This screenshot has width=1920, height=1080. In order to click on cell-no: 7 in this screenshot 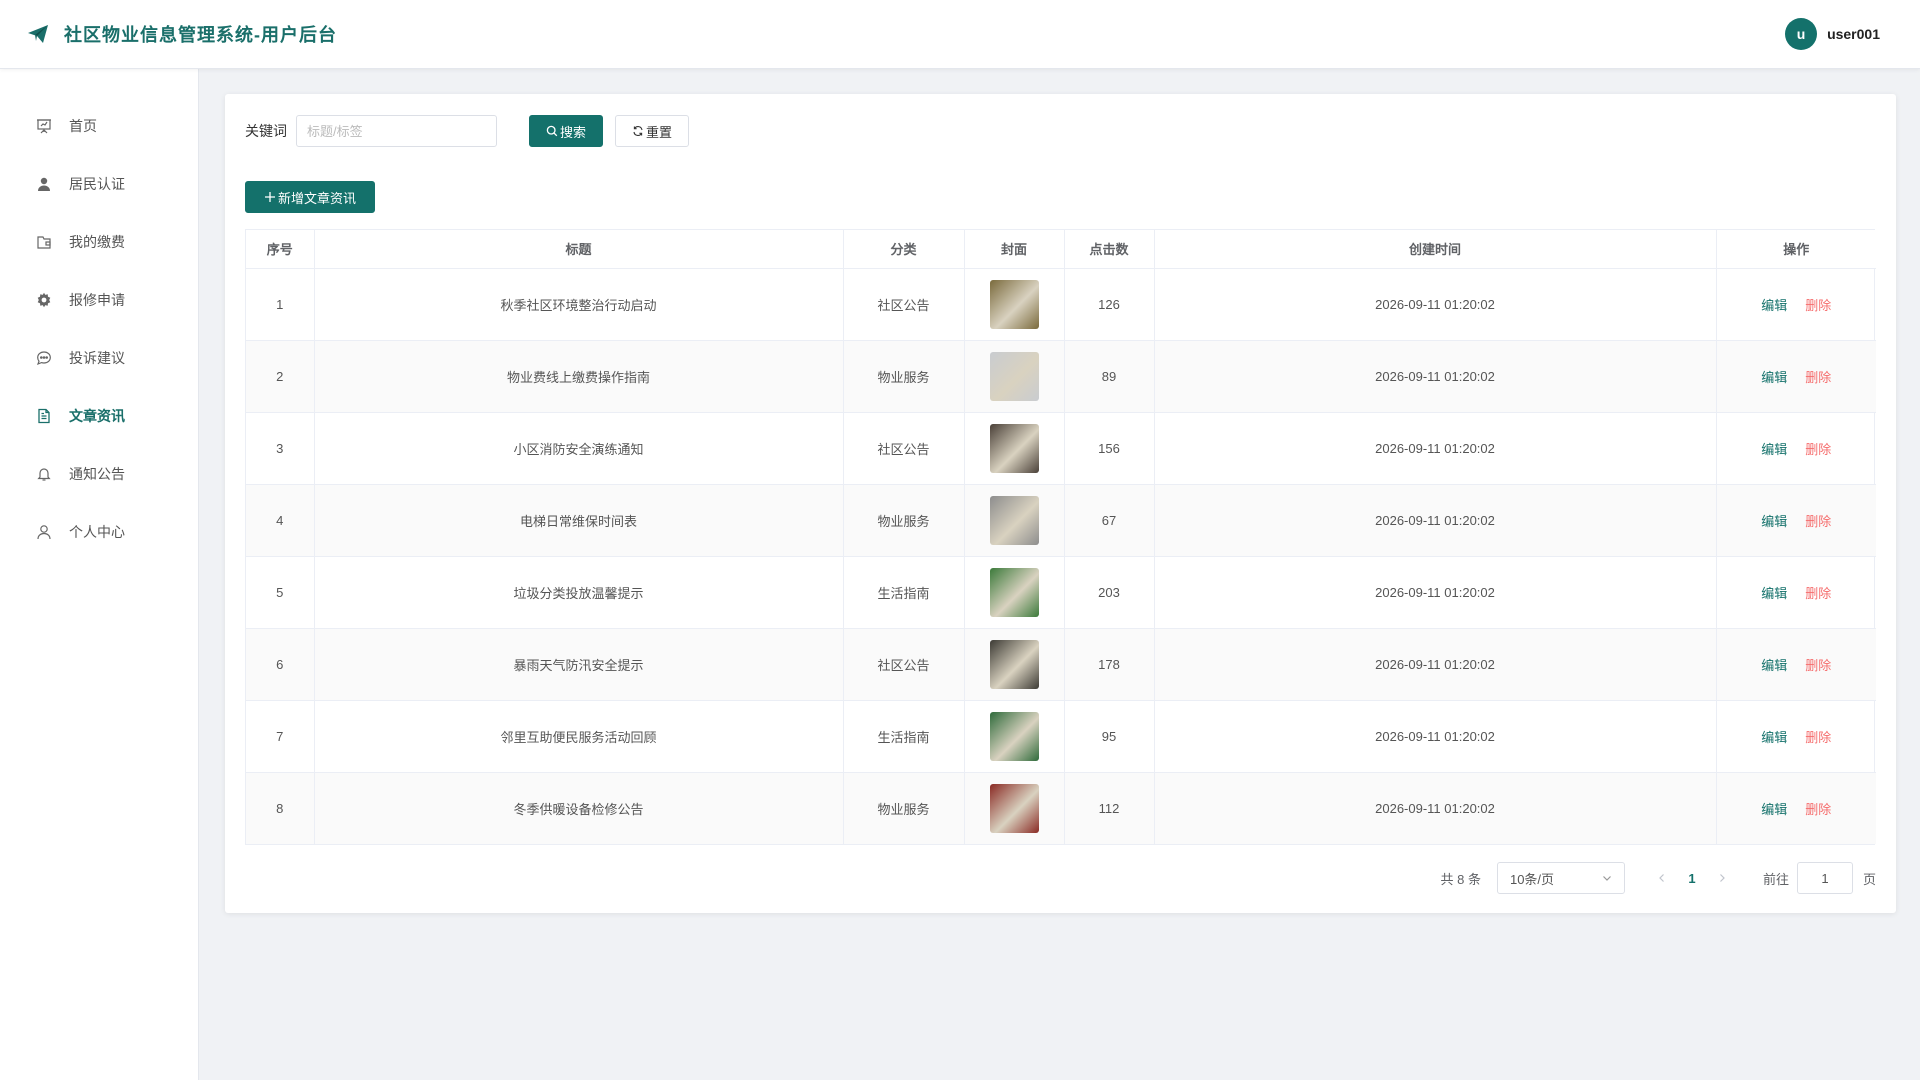, I will do `click(280, 736)`.